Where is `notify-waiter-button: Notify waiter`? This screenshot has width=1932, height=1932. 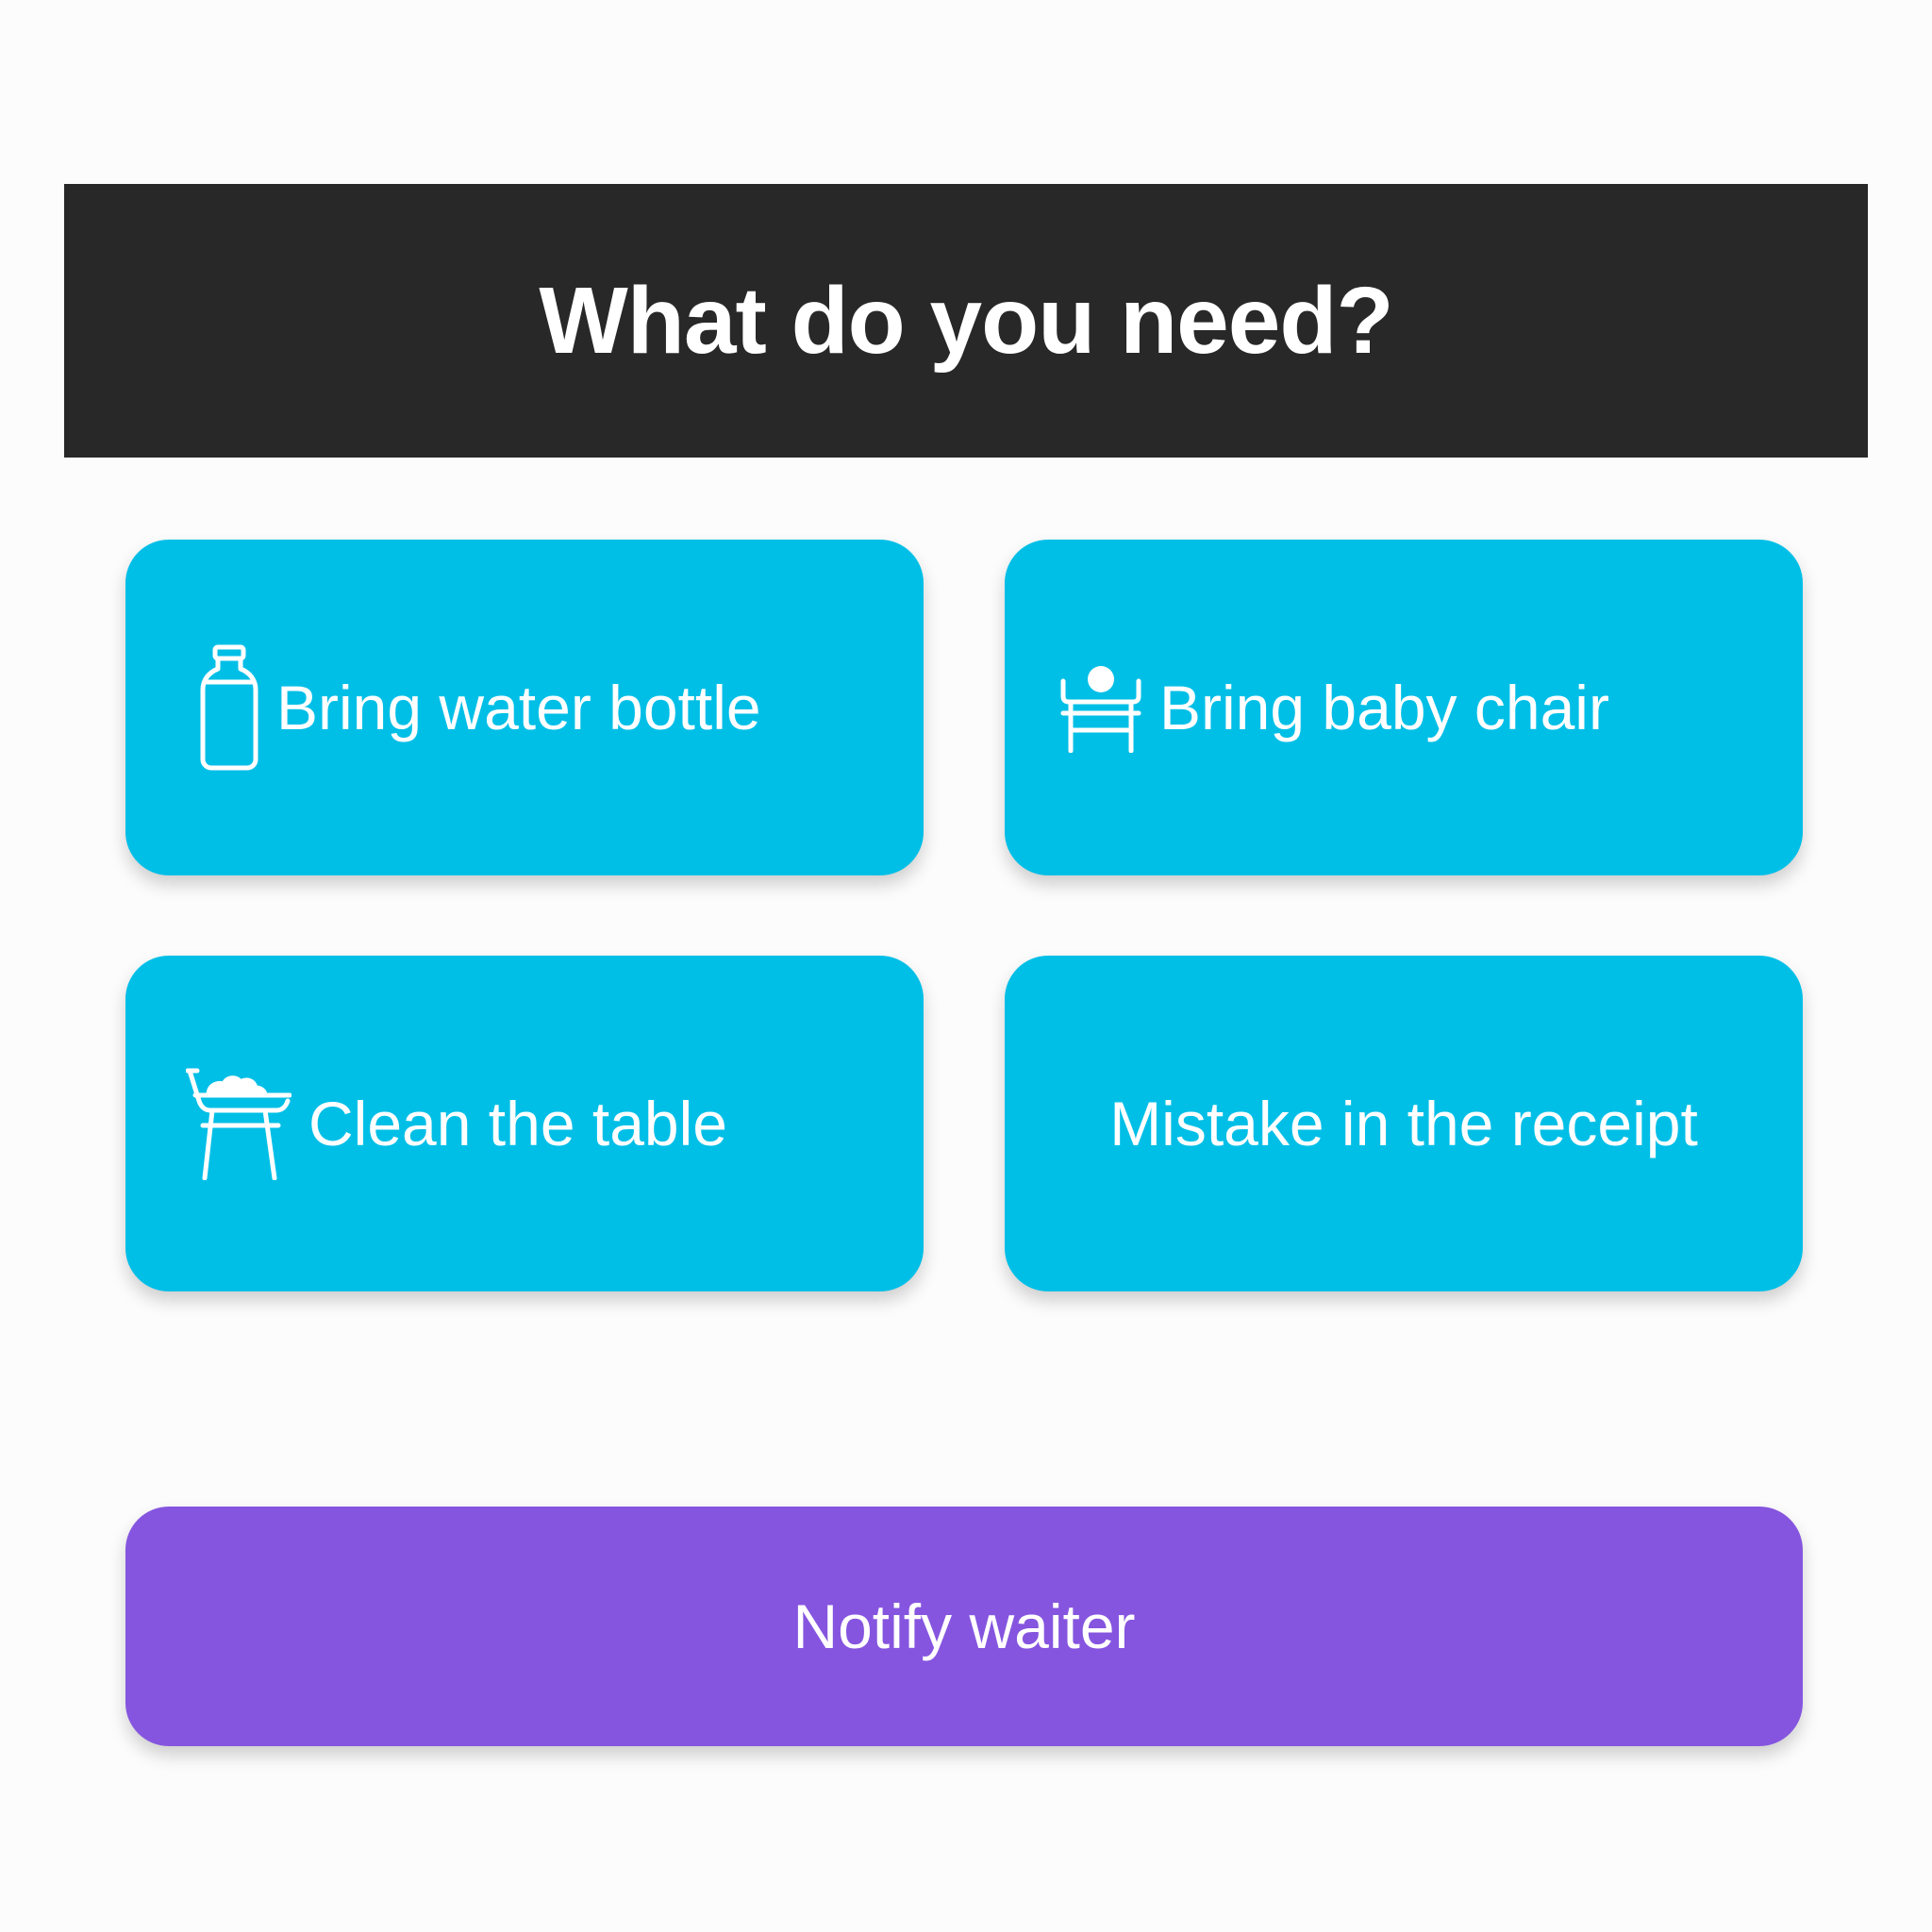
notify-waiter-button: Notify waiter is located at coordinates (964, 1626).